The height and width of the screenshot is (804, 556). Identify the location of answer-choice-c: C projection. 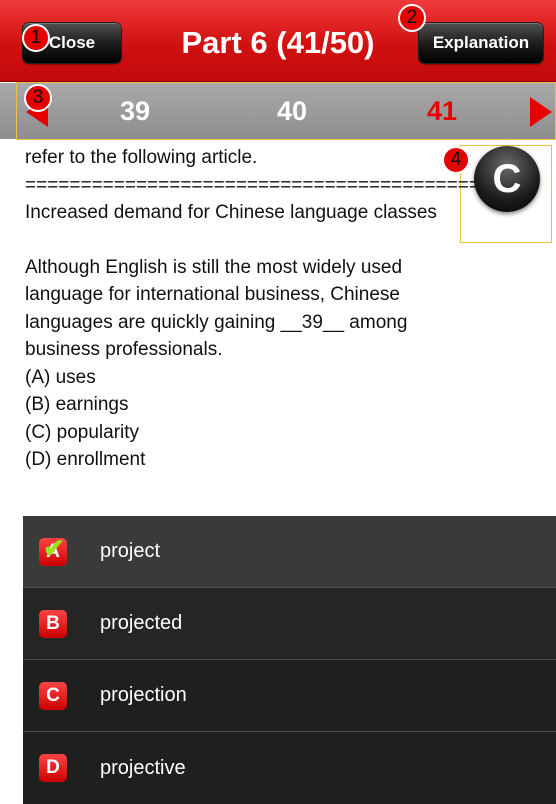
(289, 696).